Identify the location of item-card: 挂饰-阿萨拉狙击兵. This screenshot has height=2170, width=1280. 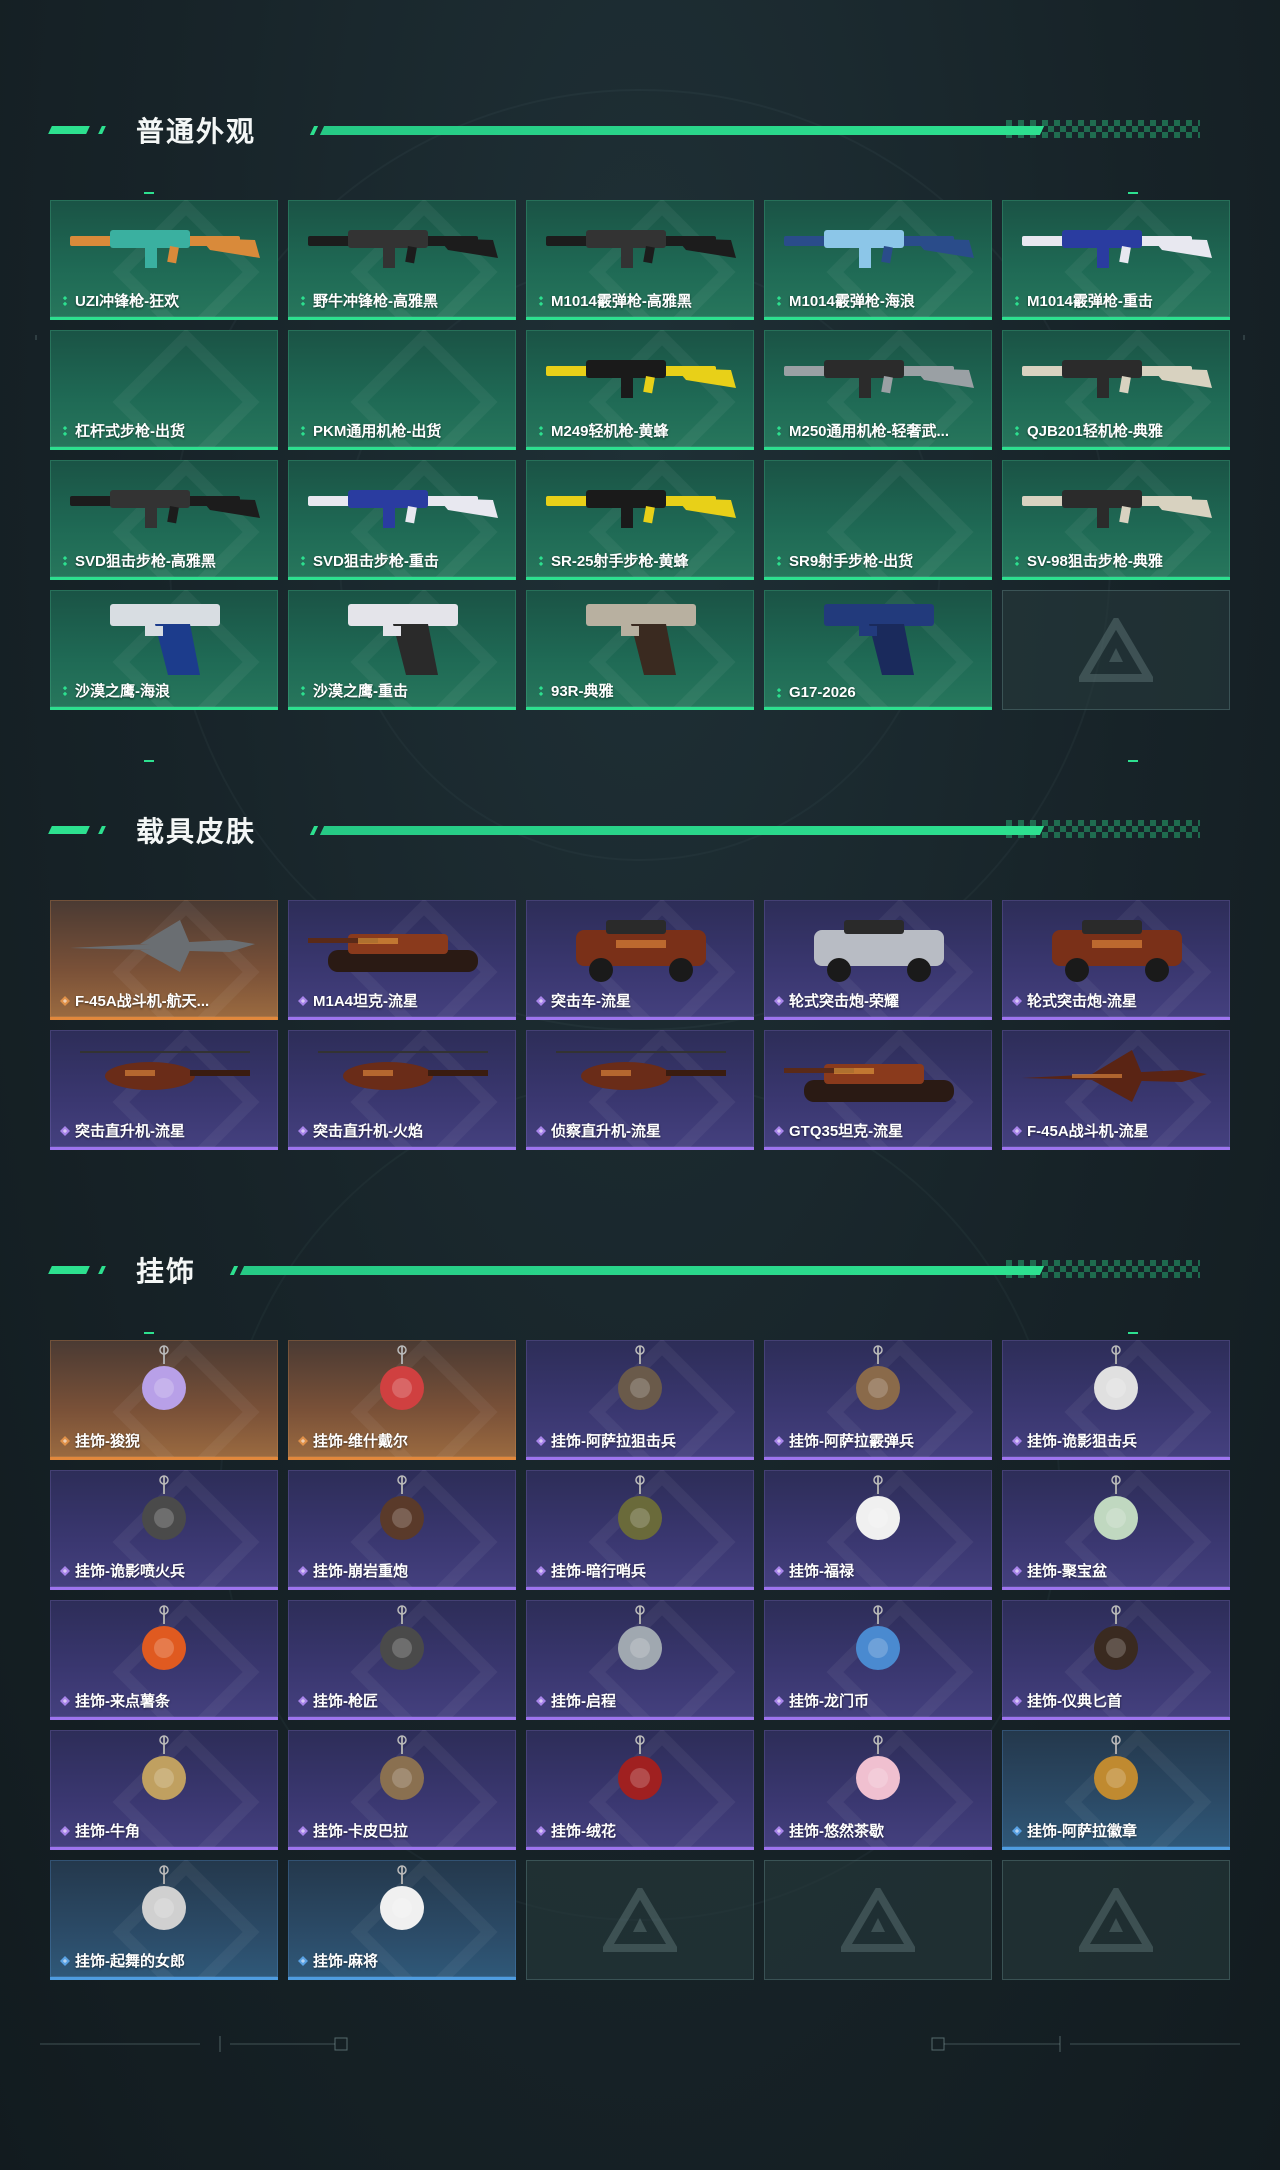
(640, 1400).